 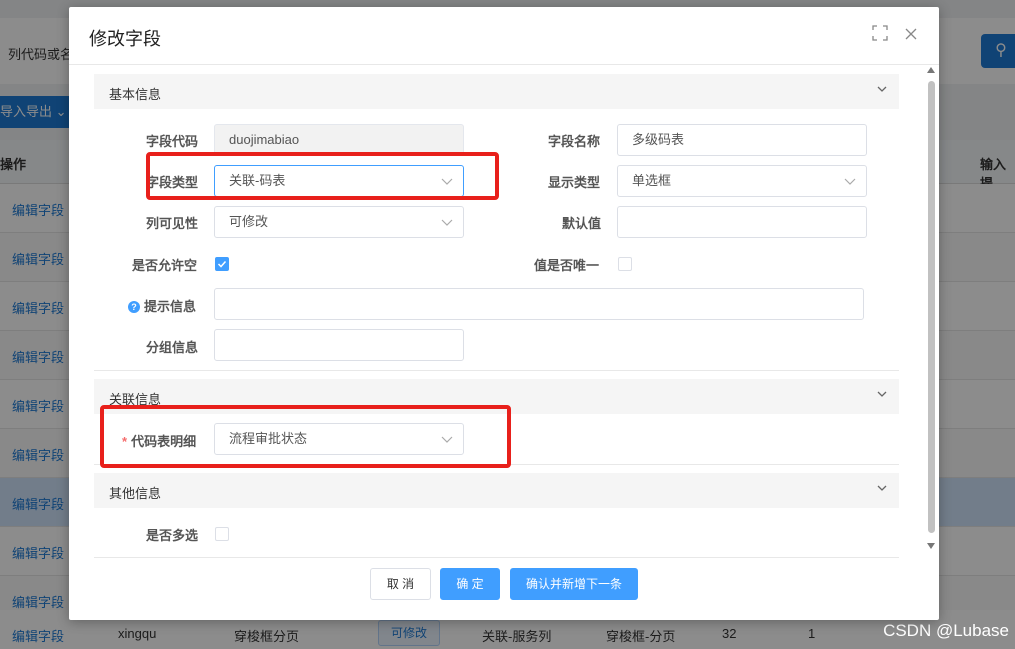 What do you see at coordinates (322, 176) in the screenshot?
I see `highlight-box-field-type` at bounding box center [322, 176].